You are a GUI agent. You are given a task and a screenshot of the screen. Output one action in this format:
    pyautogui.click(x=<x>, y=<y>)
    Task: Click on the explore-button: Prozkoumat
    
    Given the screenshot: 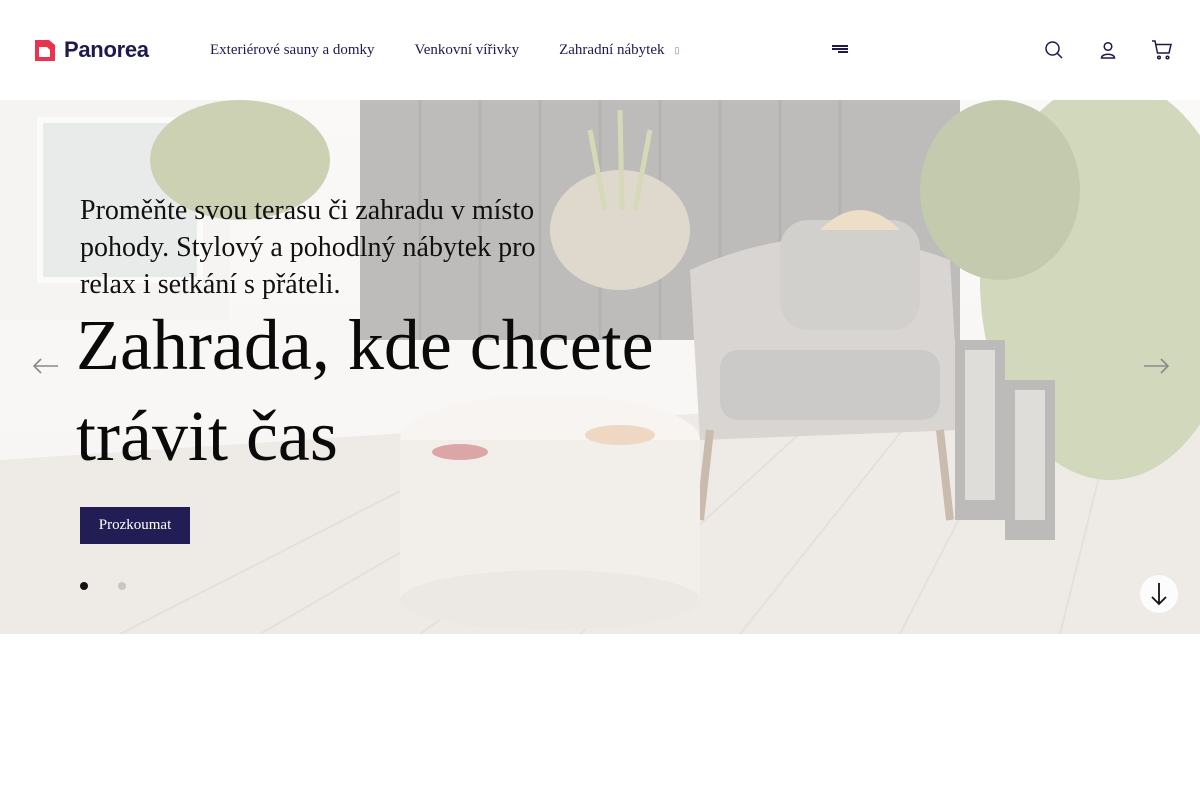 What is the action you would take?
    pyautogui.click(x=135, y=525)
    